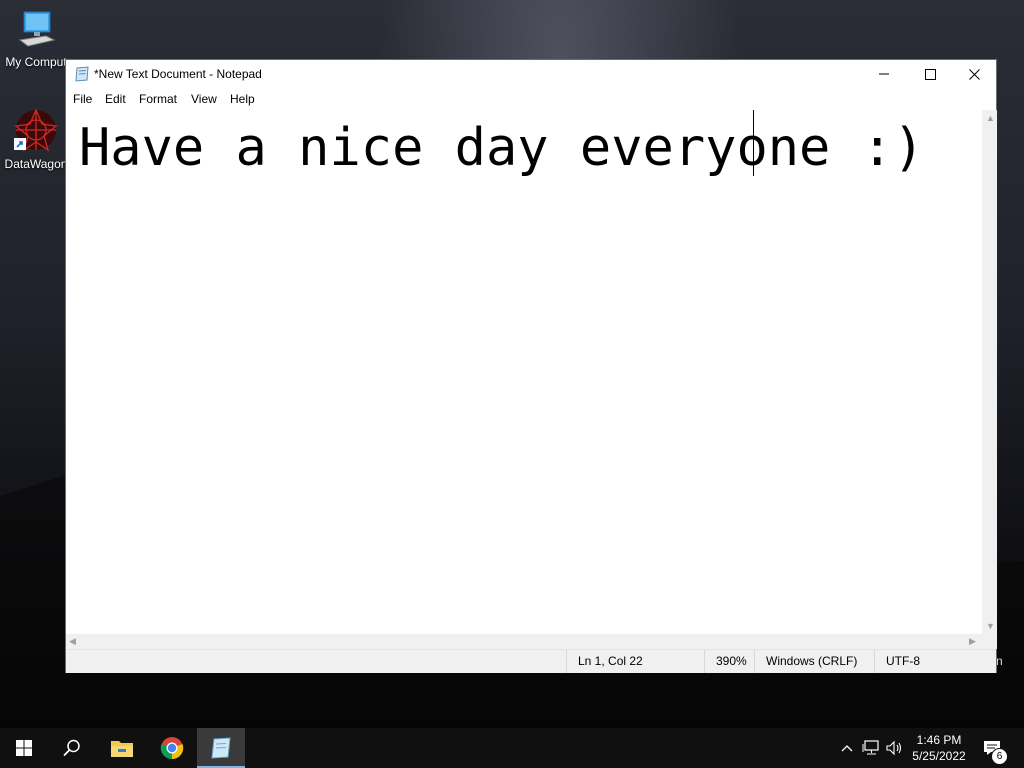 The width and height of the screenshot is (1024, 768). I want to click on window-title: *New Text Document - Notepad, so click(178, 74).